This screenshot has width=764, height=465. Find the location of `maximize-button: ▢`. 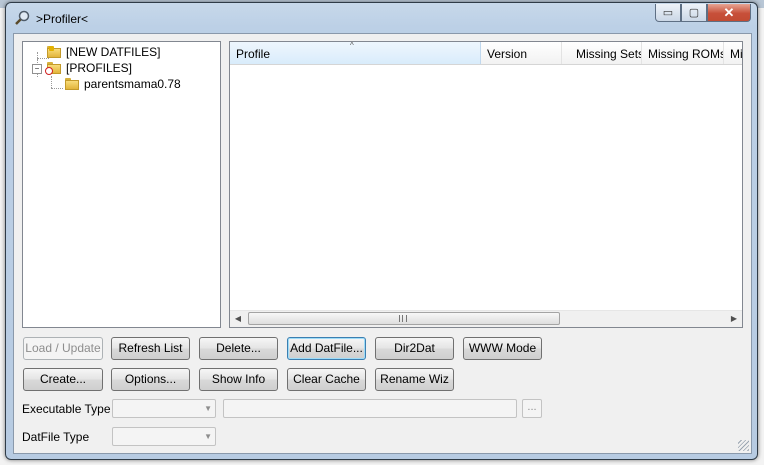

maximize-button: ▢ is located at coordinates (694, 13).